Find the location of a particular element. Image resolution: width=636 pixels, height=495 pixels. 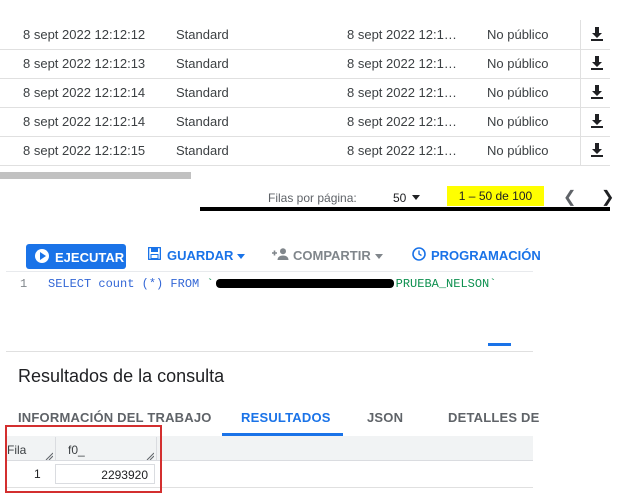

share-button: COMPARTIR is located at coordinates (327, 255).